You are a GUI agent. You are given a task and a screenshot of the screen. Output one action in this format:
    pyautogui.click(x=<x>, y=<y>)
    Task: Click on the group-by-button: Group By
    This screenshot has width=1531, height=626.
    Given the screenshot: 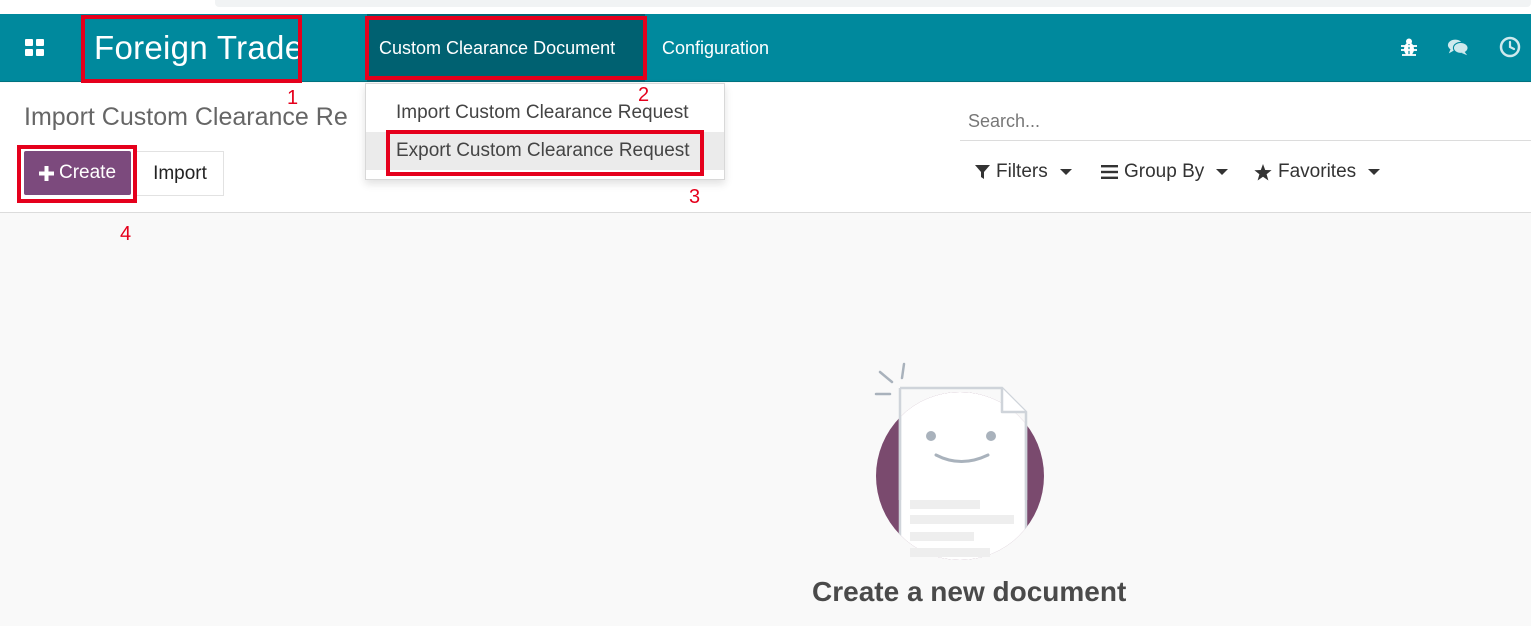 What is the action you would take?
    pyautogui.click(x=1165, y=172)
    